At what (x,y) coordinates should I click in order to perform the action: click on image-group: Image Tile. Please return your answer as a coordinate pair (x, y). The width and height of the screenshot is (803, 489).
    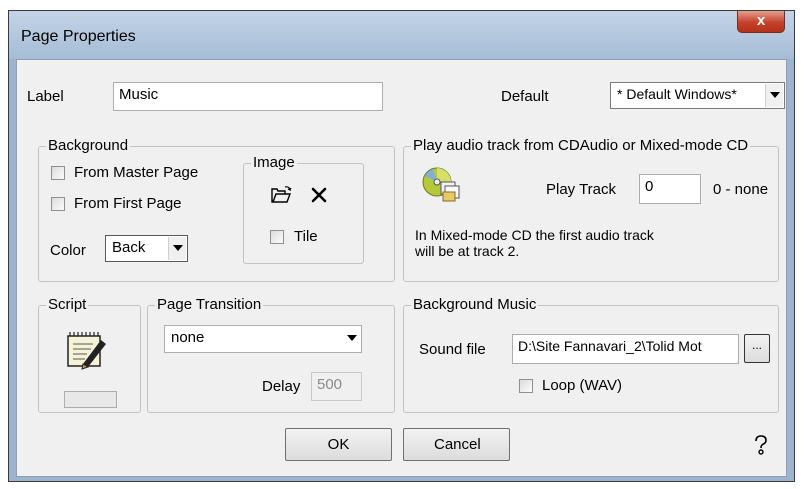
    Looking at the image, I should click on (303, 209).